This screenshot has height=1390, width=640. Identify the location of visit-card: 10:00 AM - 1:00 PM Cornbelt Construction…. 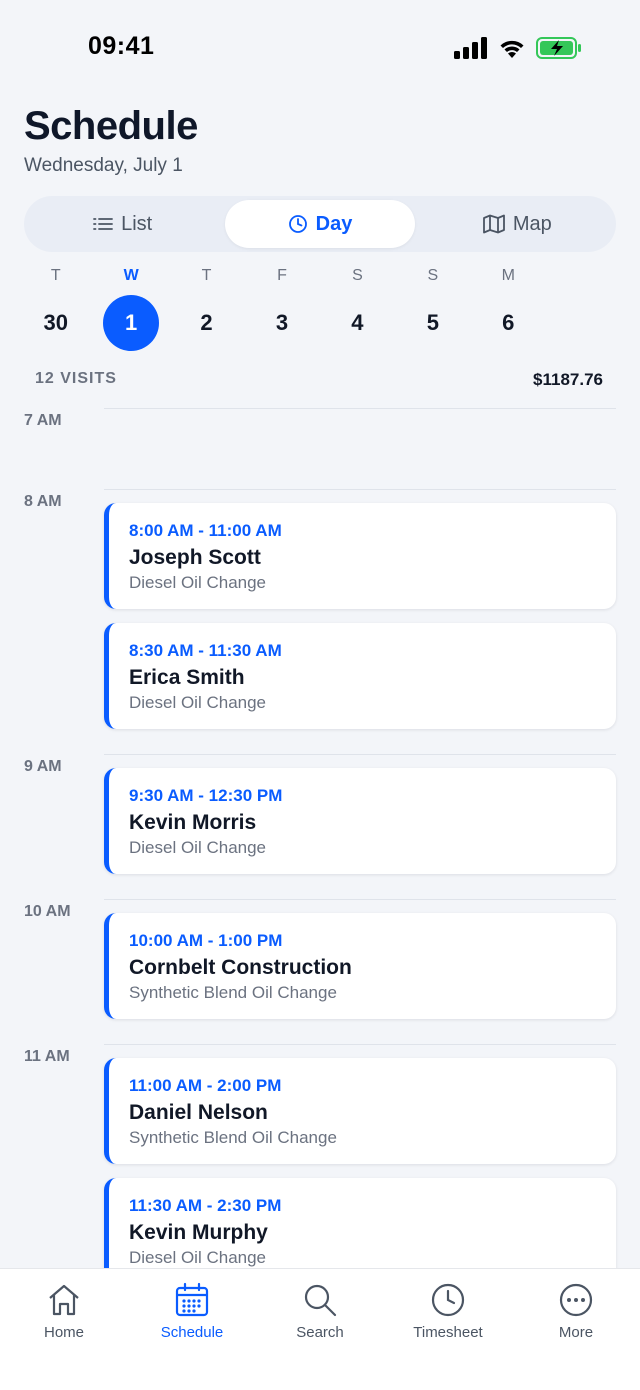
(360, 966).